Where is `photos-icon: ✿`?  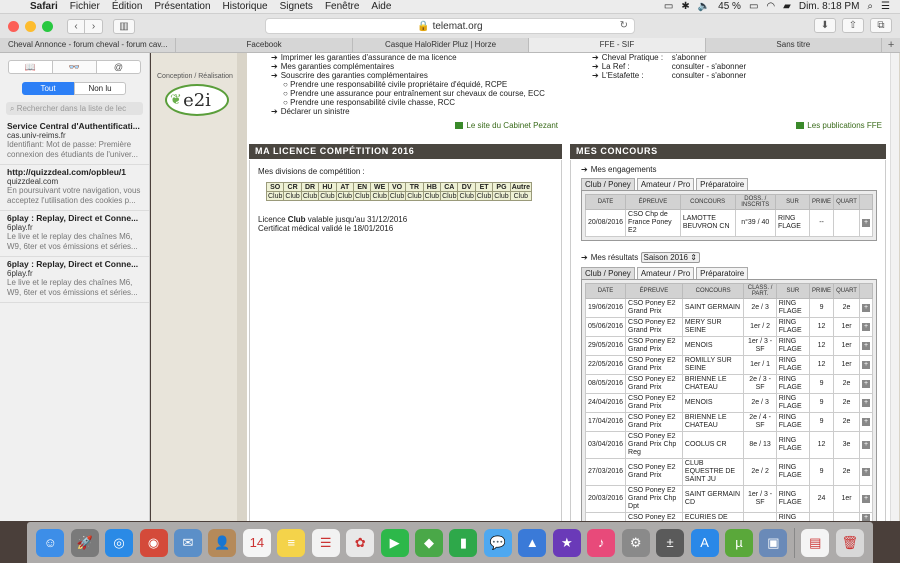
photos-icon: ✿ is located at coordinates (360, 542).